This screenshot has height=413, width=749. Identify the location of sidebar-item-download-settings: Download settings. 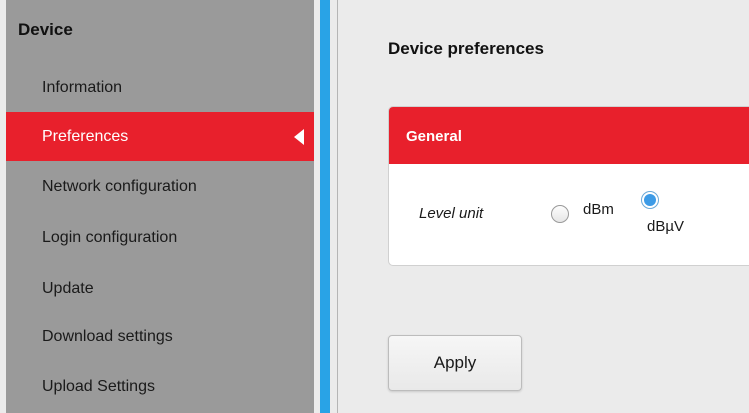
(160, 336).